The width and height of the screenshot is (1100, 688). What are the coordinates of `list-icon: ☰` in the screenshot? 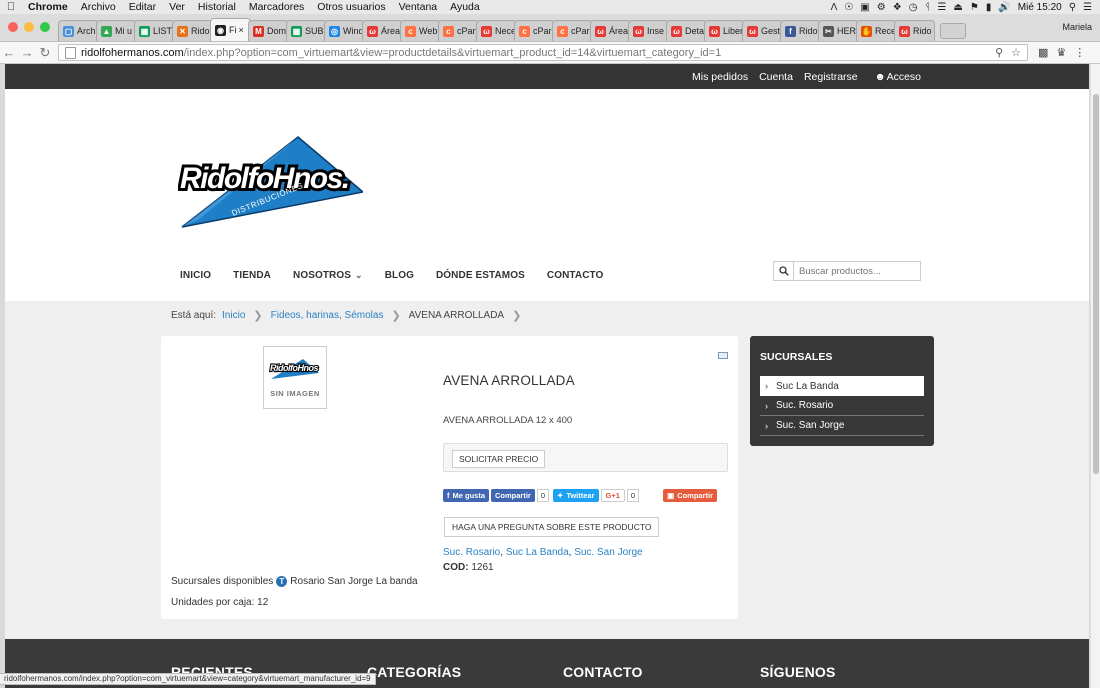 It's located at (1087, 7).